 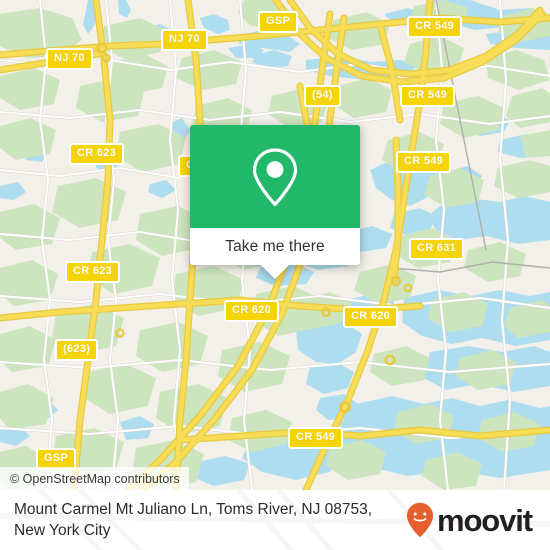 I want to click on callout-action-area: Take me there, so click(x=275, y=246).